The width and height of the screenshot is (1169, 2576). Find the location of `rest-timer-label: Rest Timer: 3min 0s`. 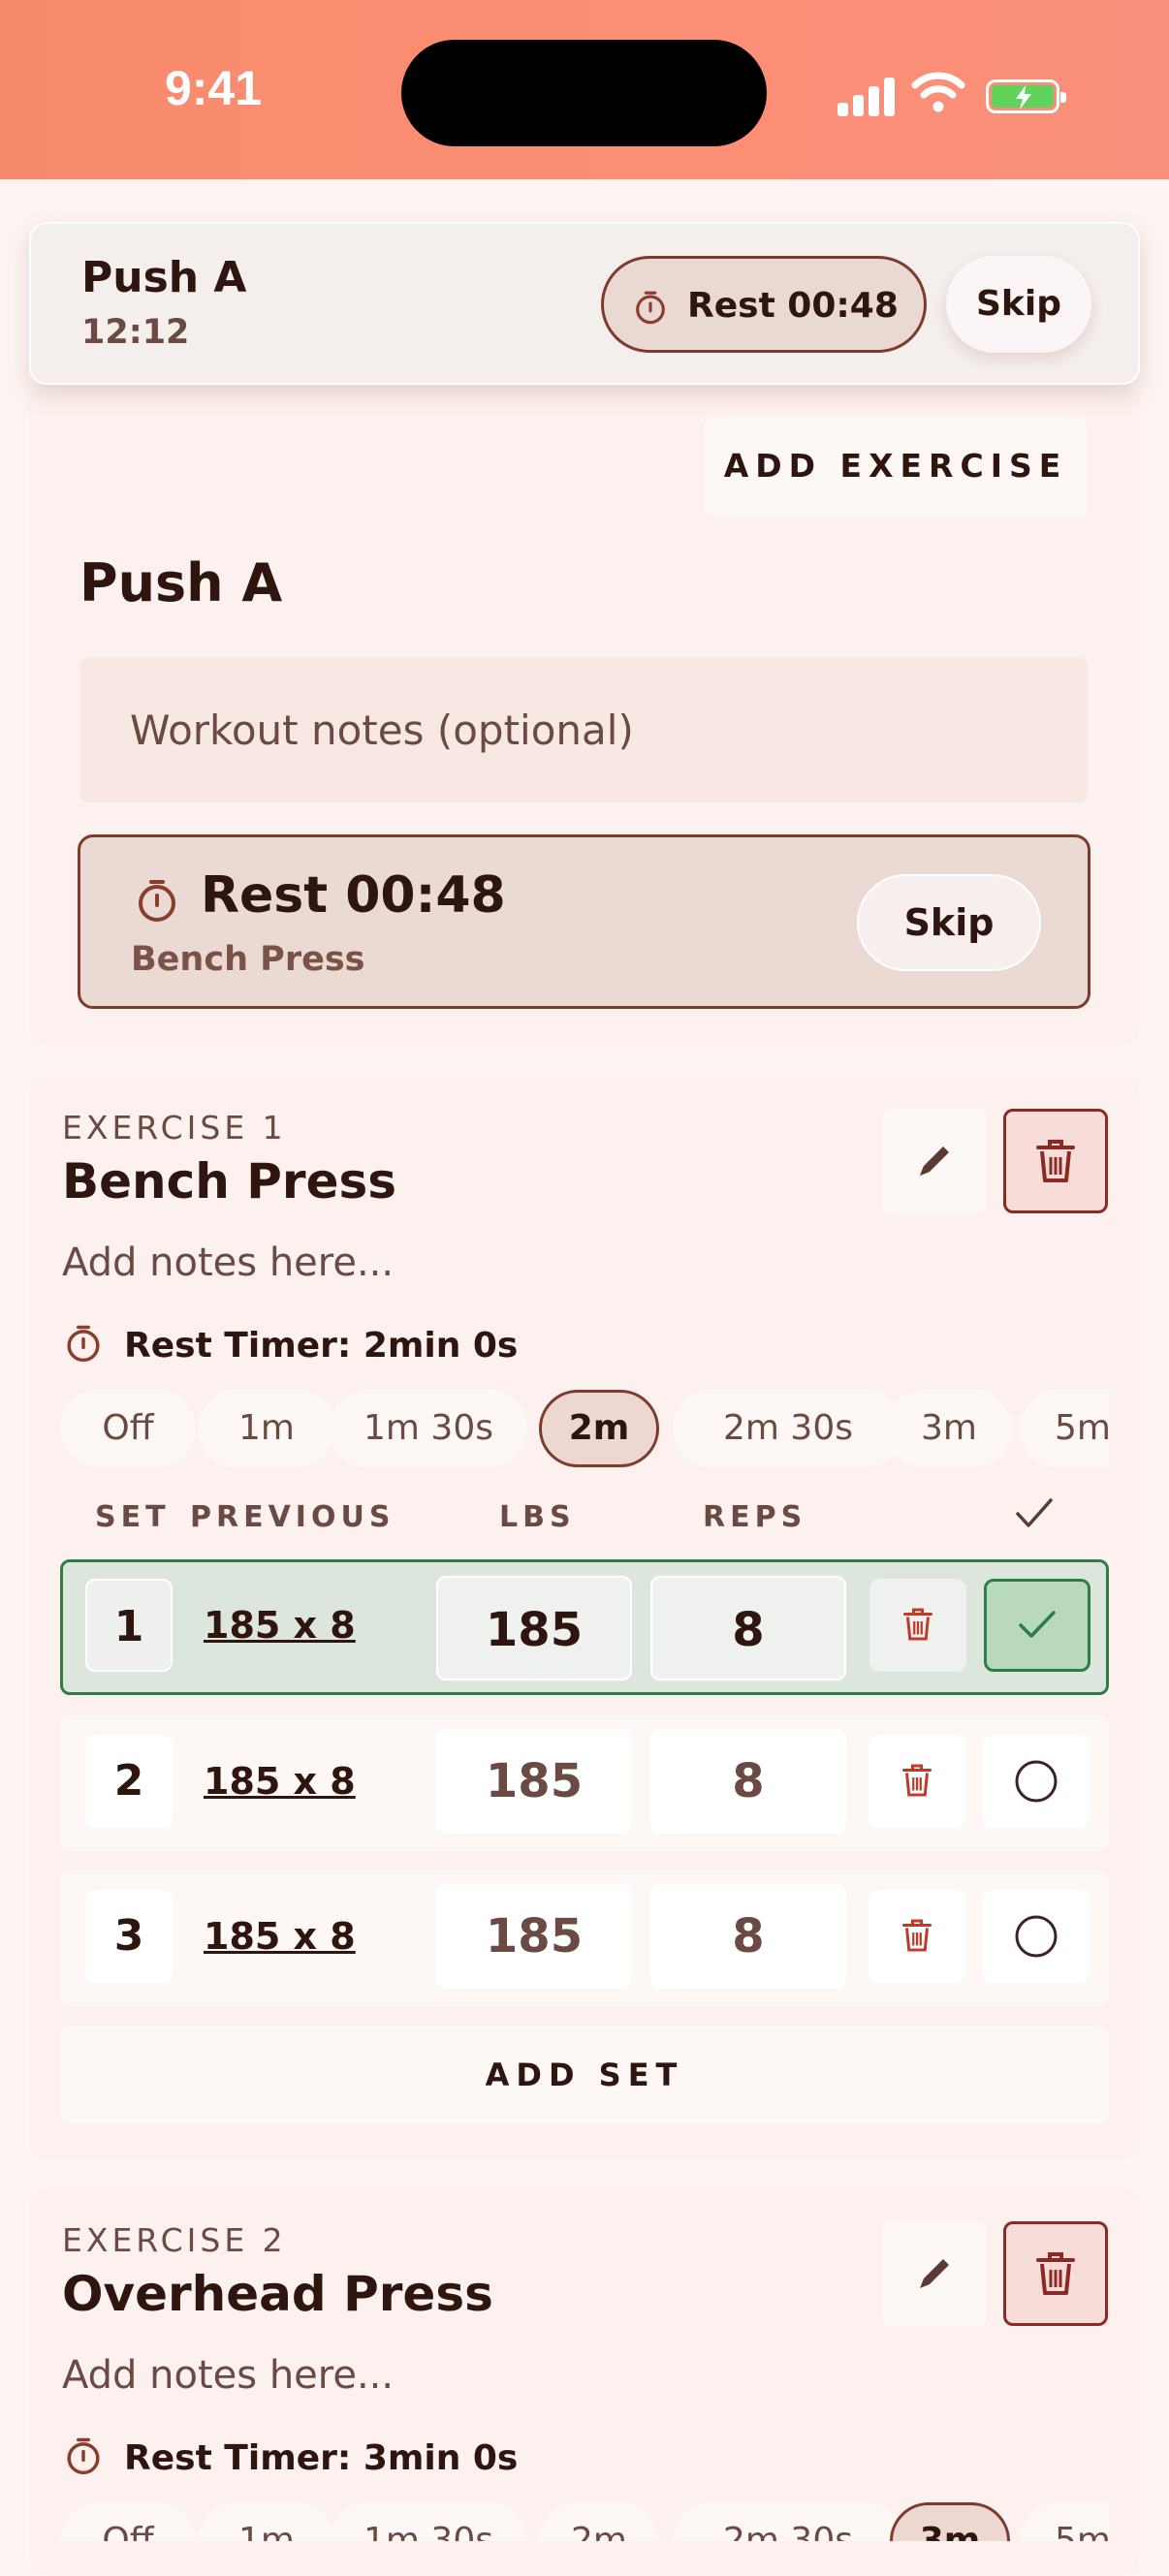

rest-timer-label: Rest Timer: 3min 0s is located at coordinates (321, 2458).